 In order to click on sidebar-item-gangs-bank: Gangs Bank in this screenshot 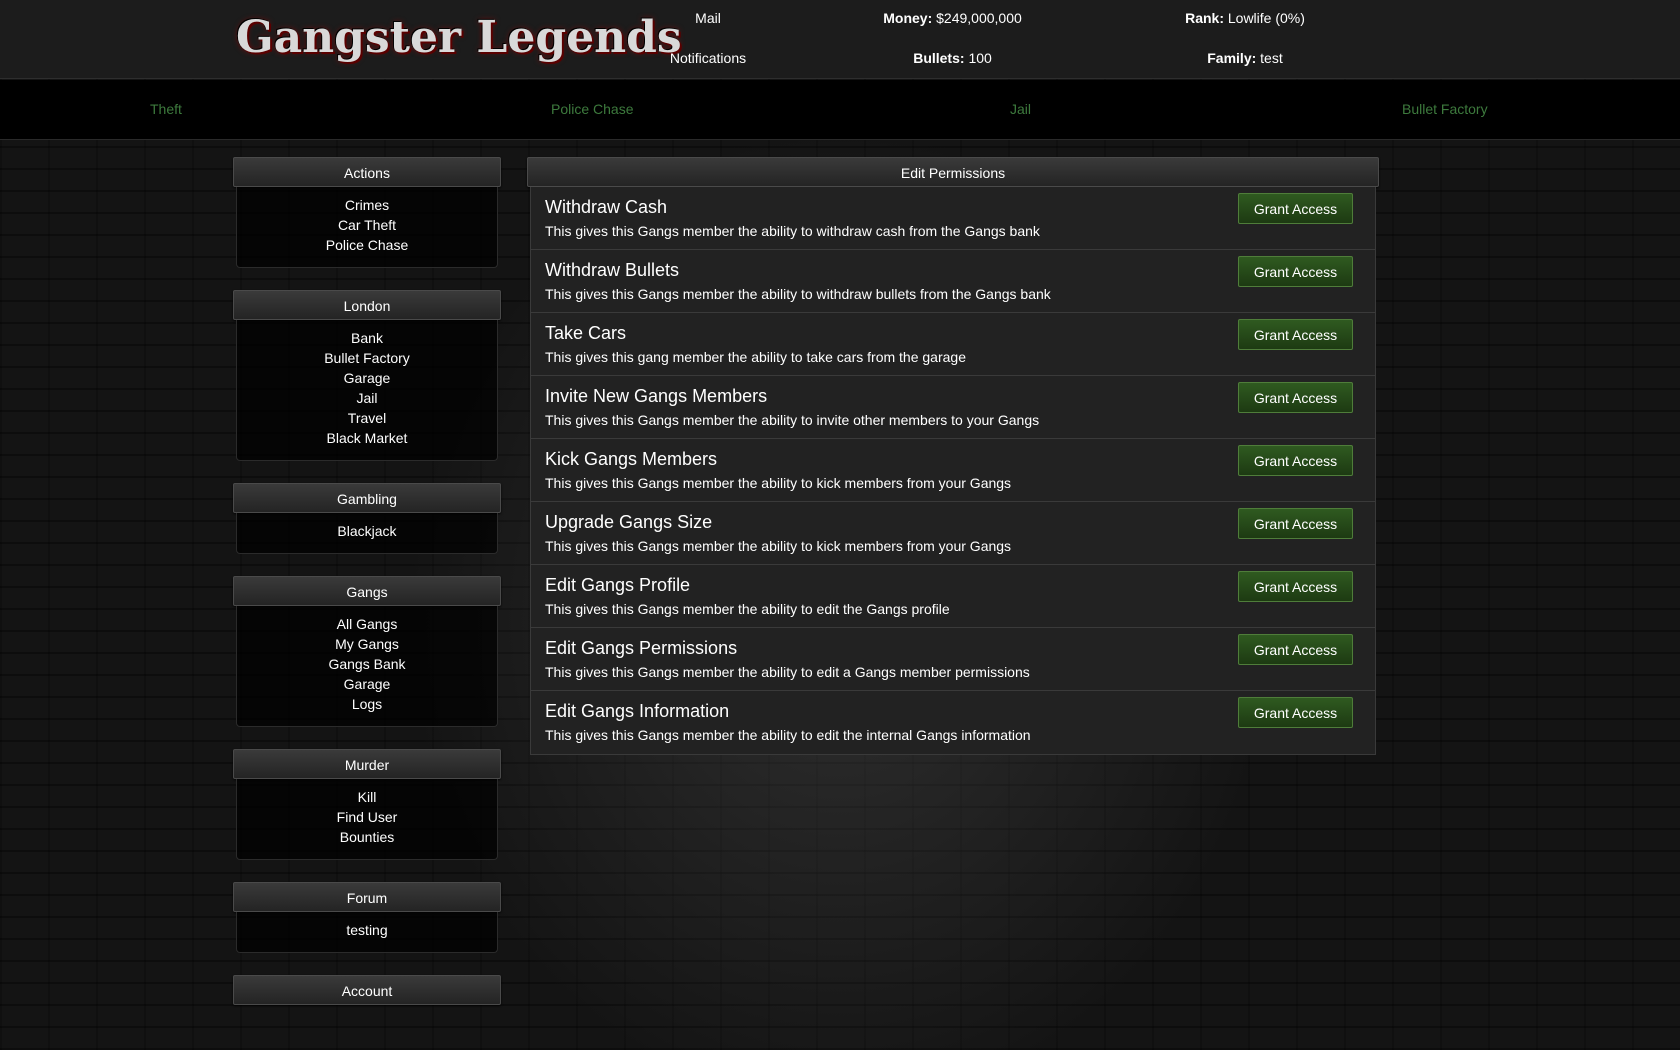, I will do `click(367, 664)`.